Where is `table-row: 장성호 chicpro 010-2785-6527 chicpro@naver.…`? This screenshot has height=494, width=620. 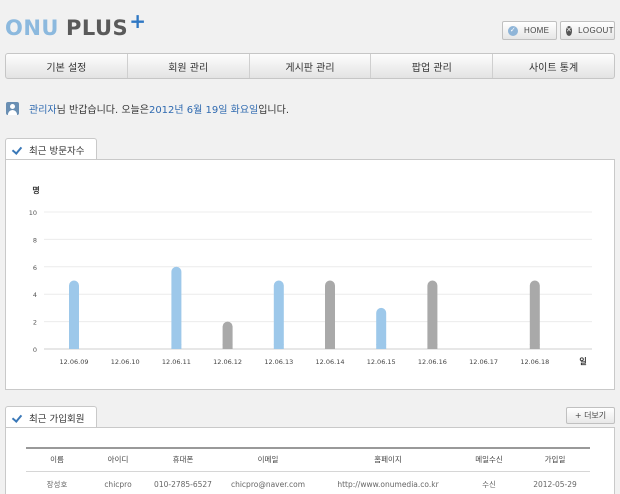 table-row: 장성호 chicpro 010-2785-6527 chicpro@naver.… is located at coordinates (308, 482).